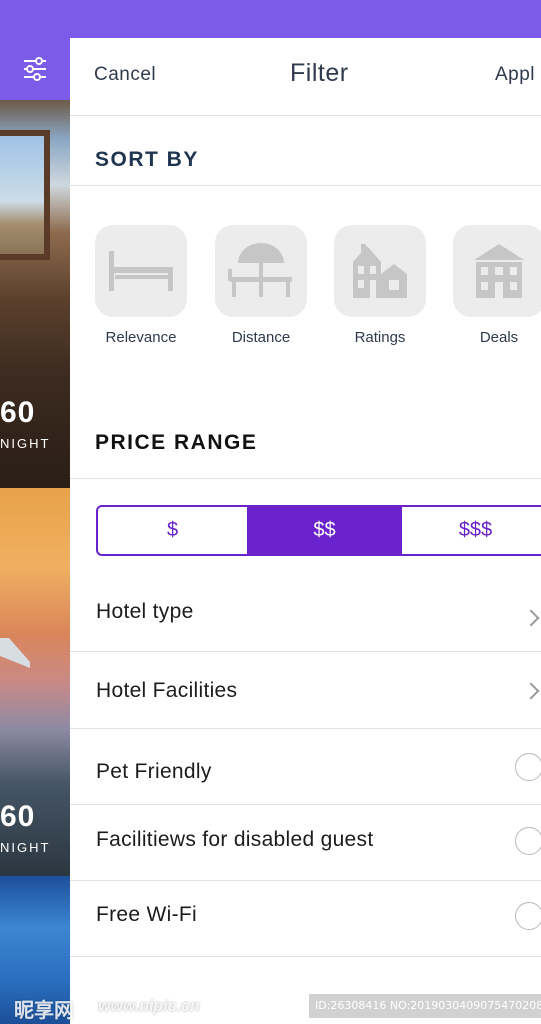 This screenshot has width=541, height=1024. I want to click on beach-umbrella-icon, so click(260, 270).